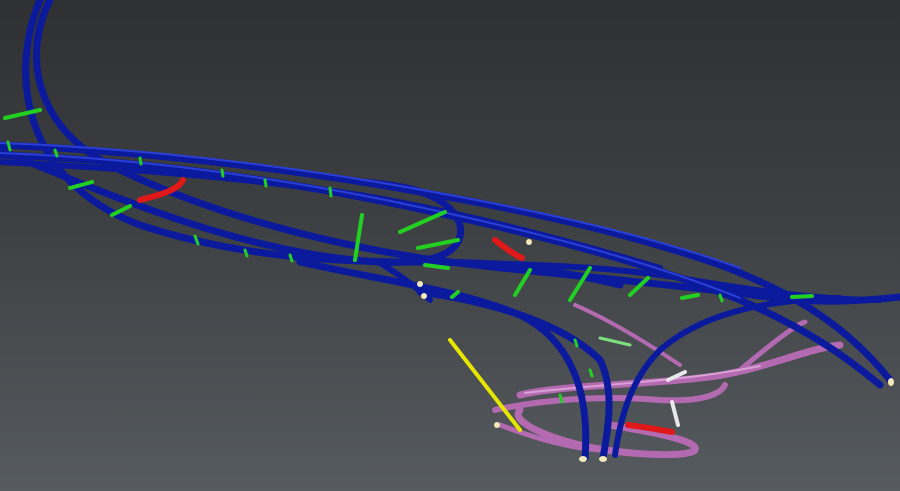  What do you see at coordinates (615, 341) in the screenshot?
I see `crosscut-pale` at bounding box center [615, 341].